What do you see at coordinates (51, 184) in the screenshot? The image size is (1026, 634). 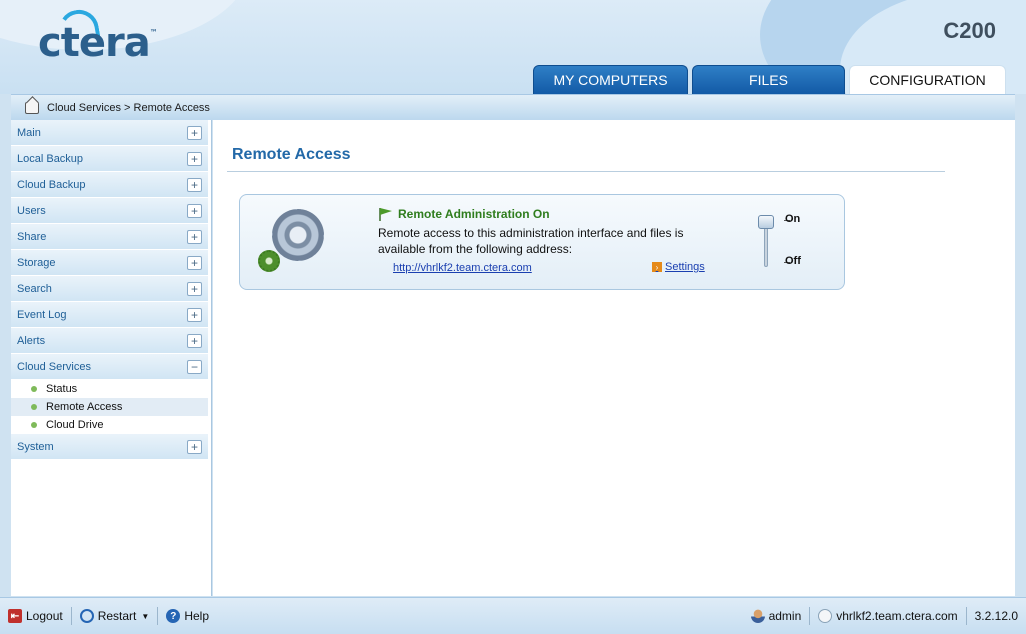 I see `sidebar-item-label: Cloud Backup` at bounding box center [51, 184].